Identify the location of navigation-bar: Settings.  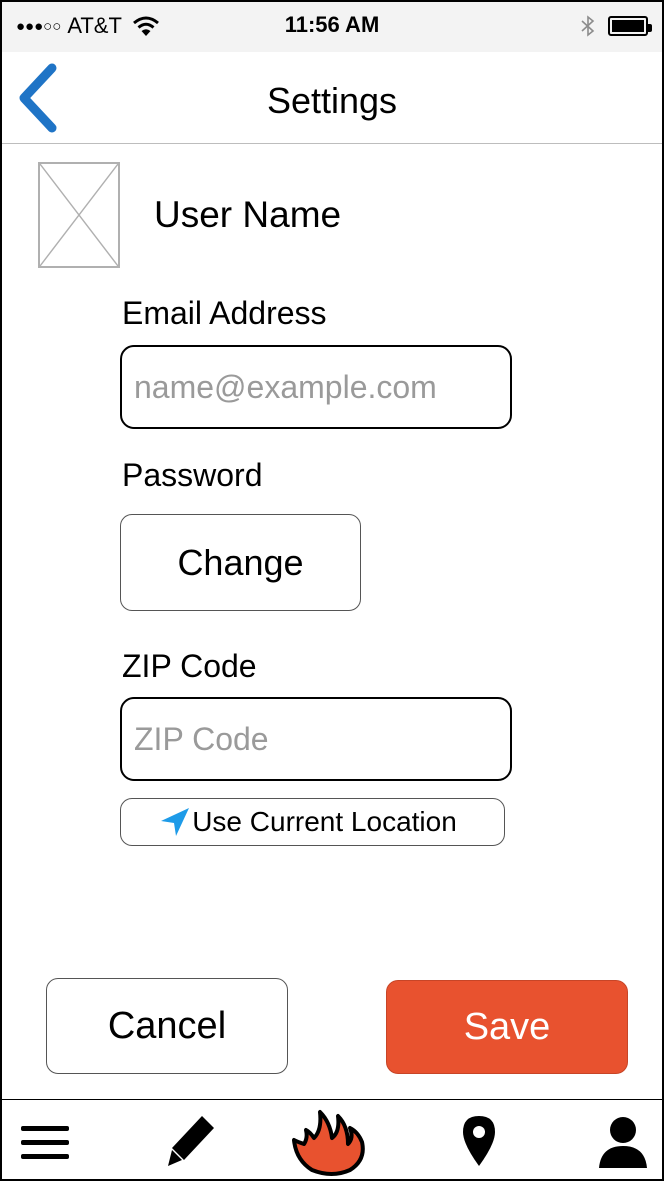
(332, 98).